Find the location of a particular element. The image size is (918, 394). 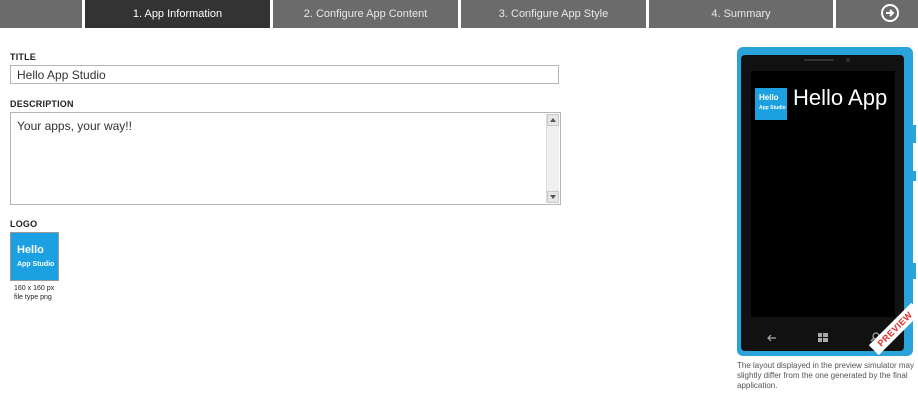

wizard-prev-slot is located at coordinates (41, 14).